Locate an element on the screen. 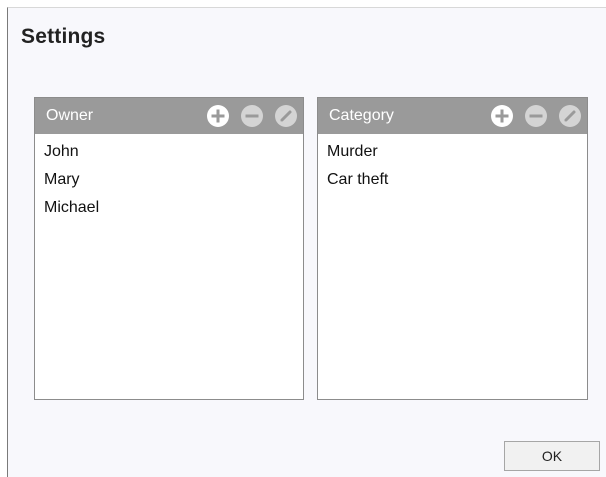 The image size is (606, 477). list-item: Michael is located at coordinates (169, 208).